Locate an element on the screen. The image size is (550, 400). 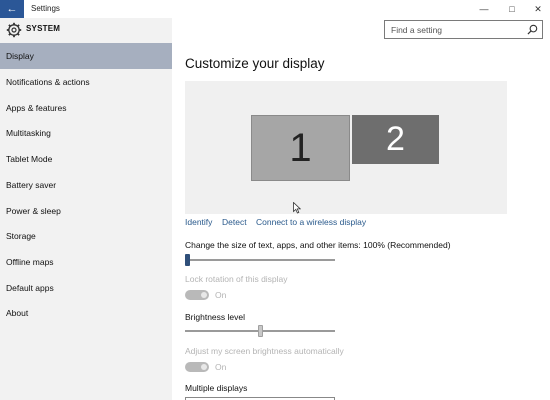
lock-rotation-toggle is located at coordinates (197, 295).